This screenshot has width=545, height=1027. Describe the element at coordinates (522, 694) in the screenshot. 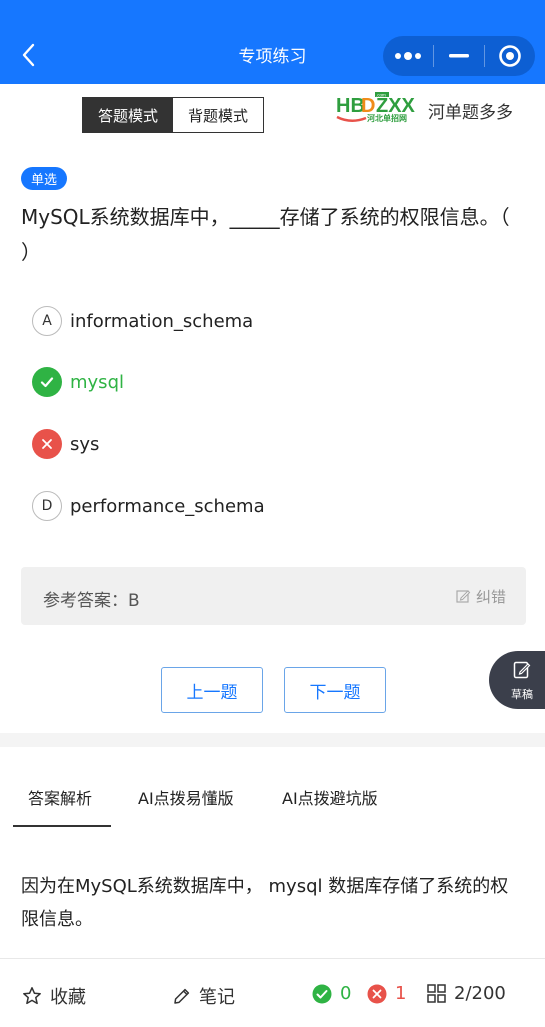

I see `draft-label: 草稿` at that location.